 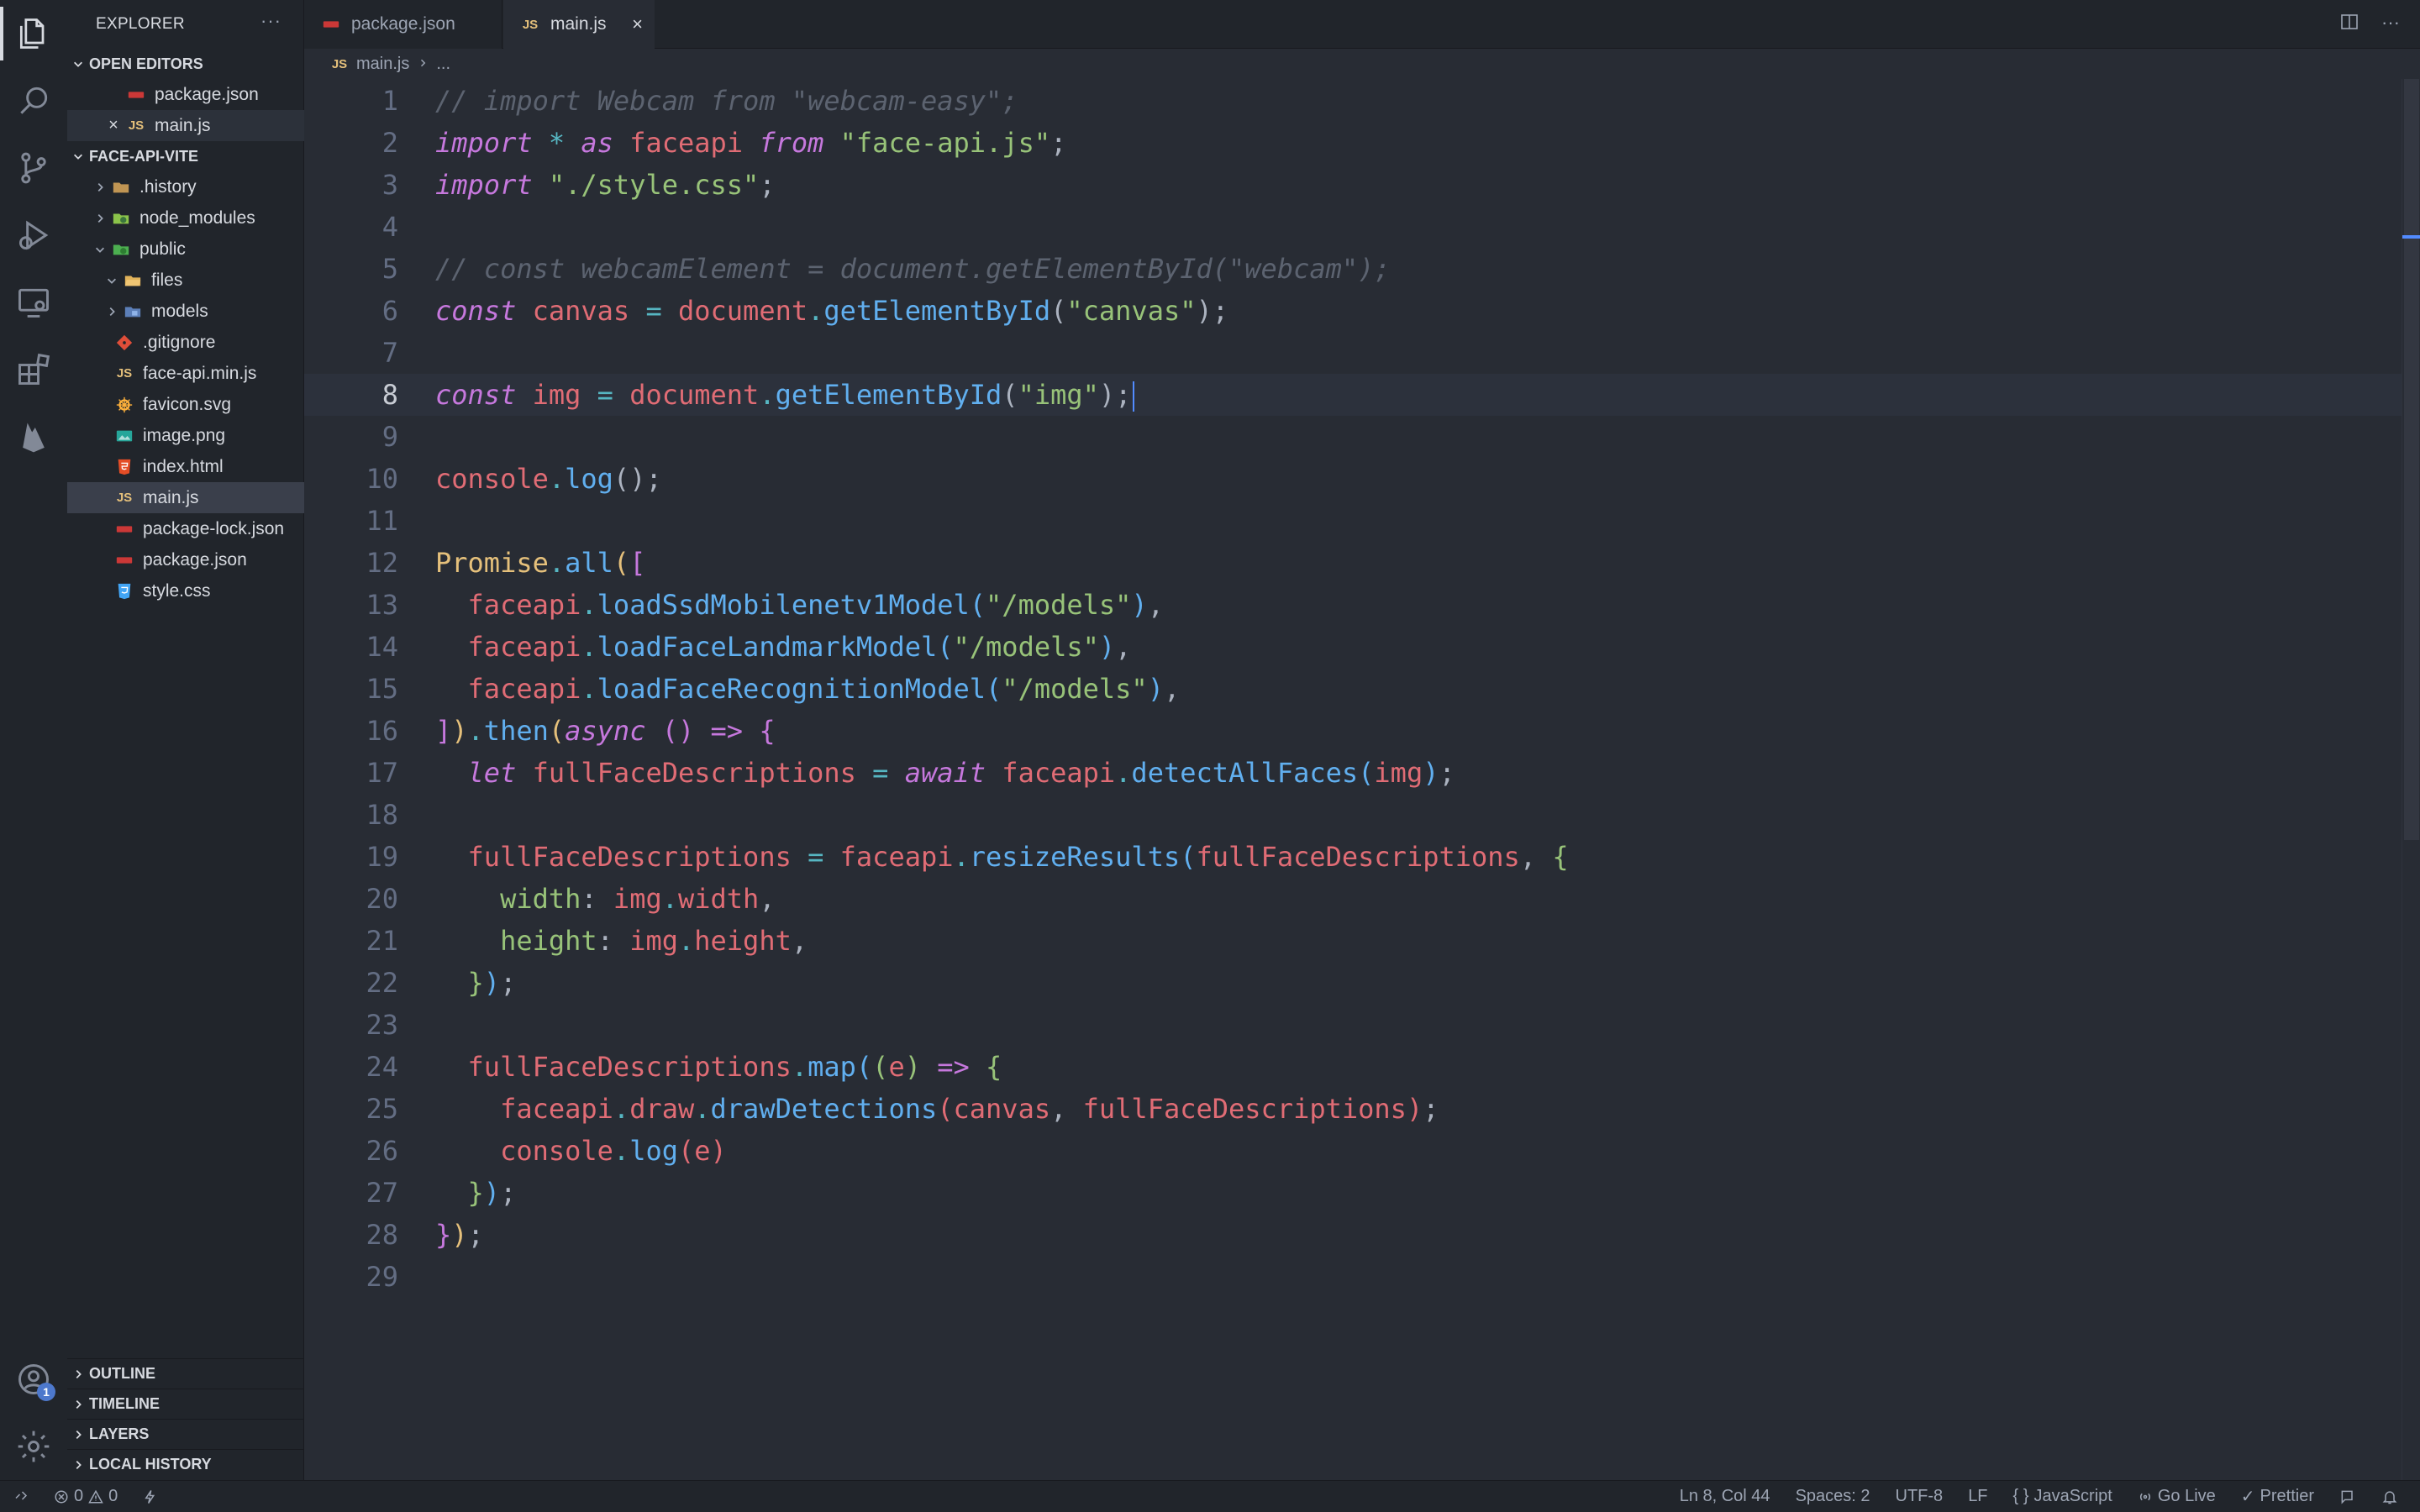 What do you see at coordinates (2411, 459) in the screenshot?
I see `scrollbar-thumb` at bounding box center [2411, 459].